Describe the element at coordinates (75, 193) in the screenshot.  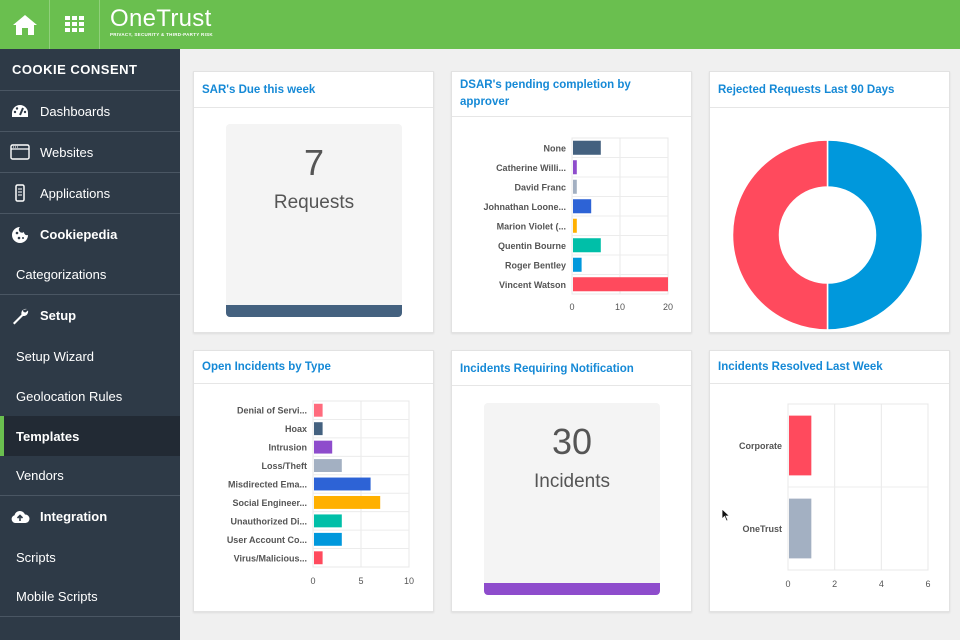
I see `sidebar-item-label: Applications` at that location.